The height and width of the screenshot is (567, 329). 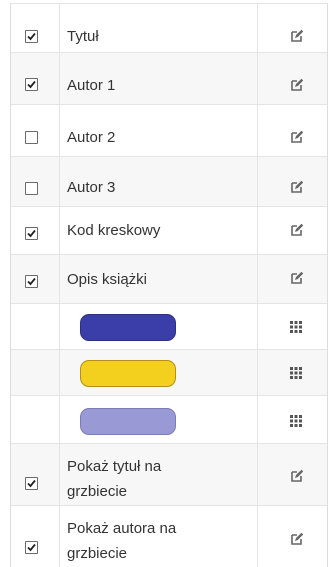 I want to click on table-row-tytul: Tytuł, so click(x=169, y=27).